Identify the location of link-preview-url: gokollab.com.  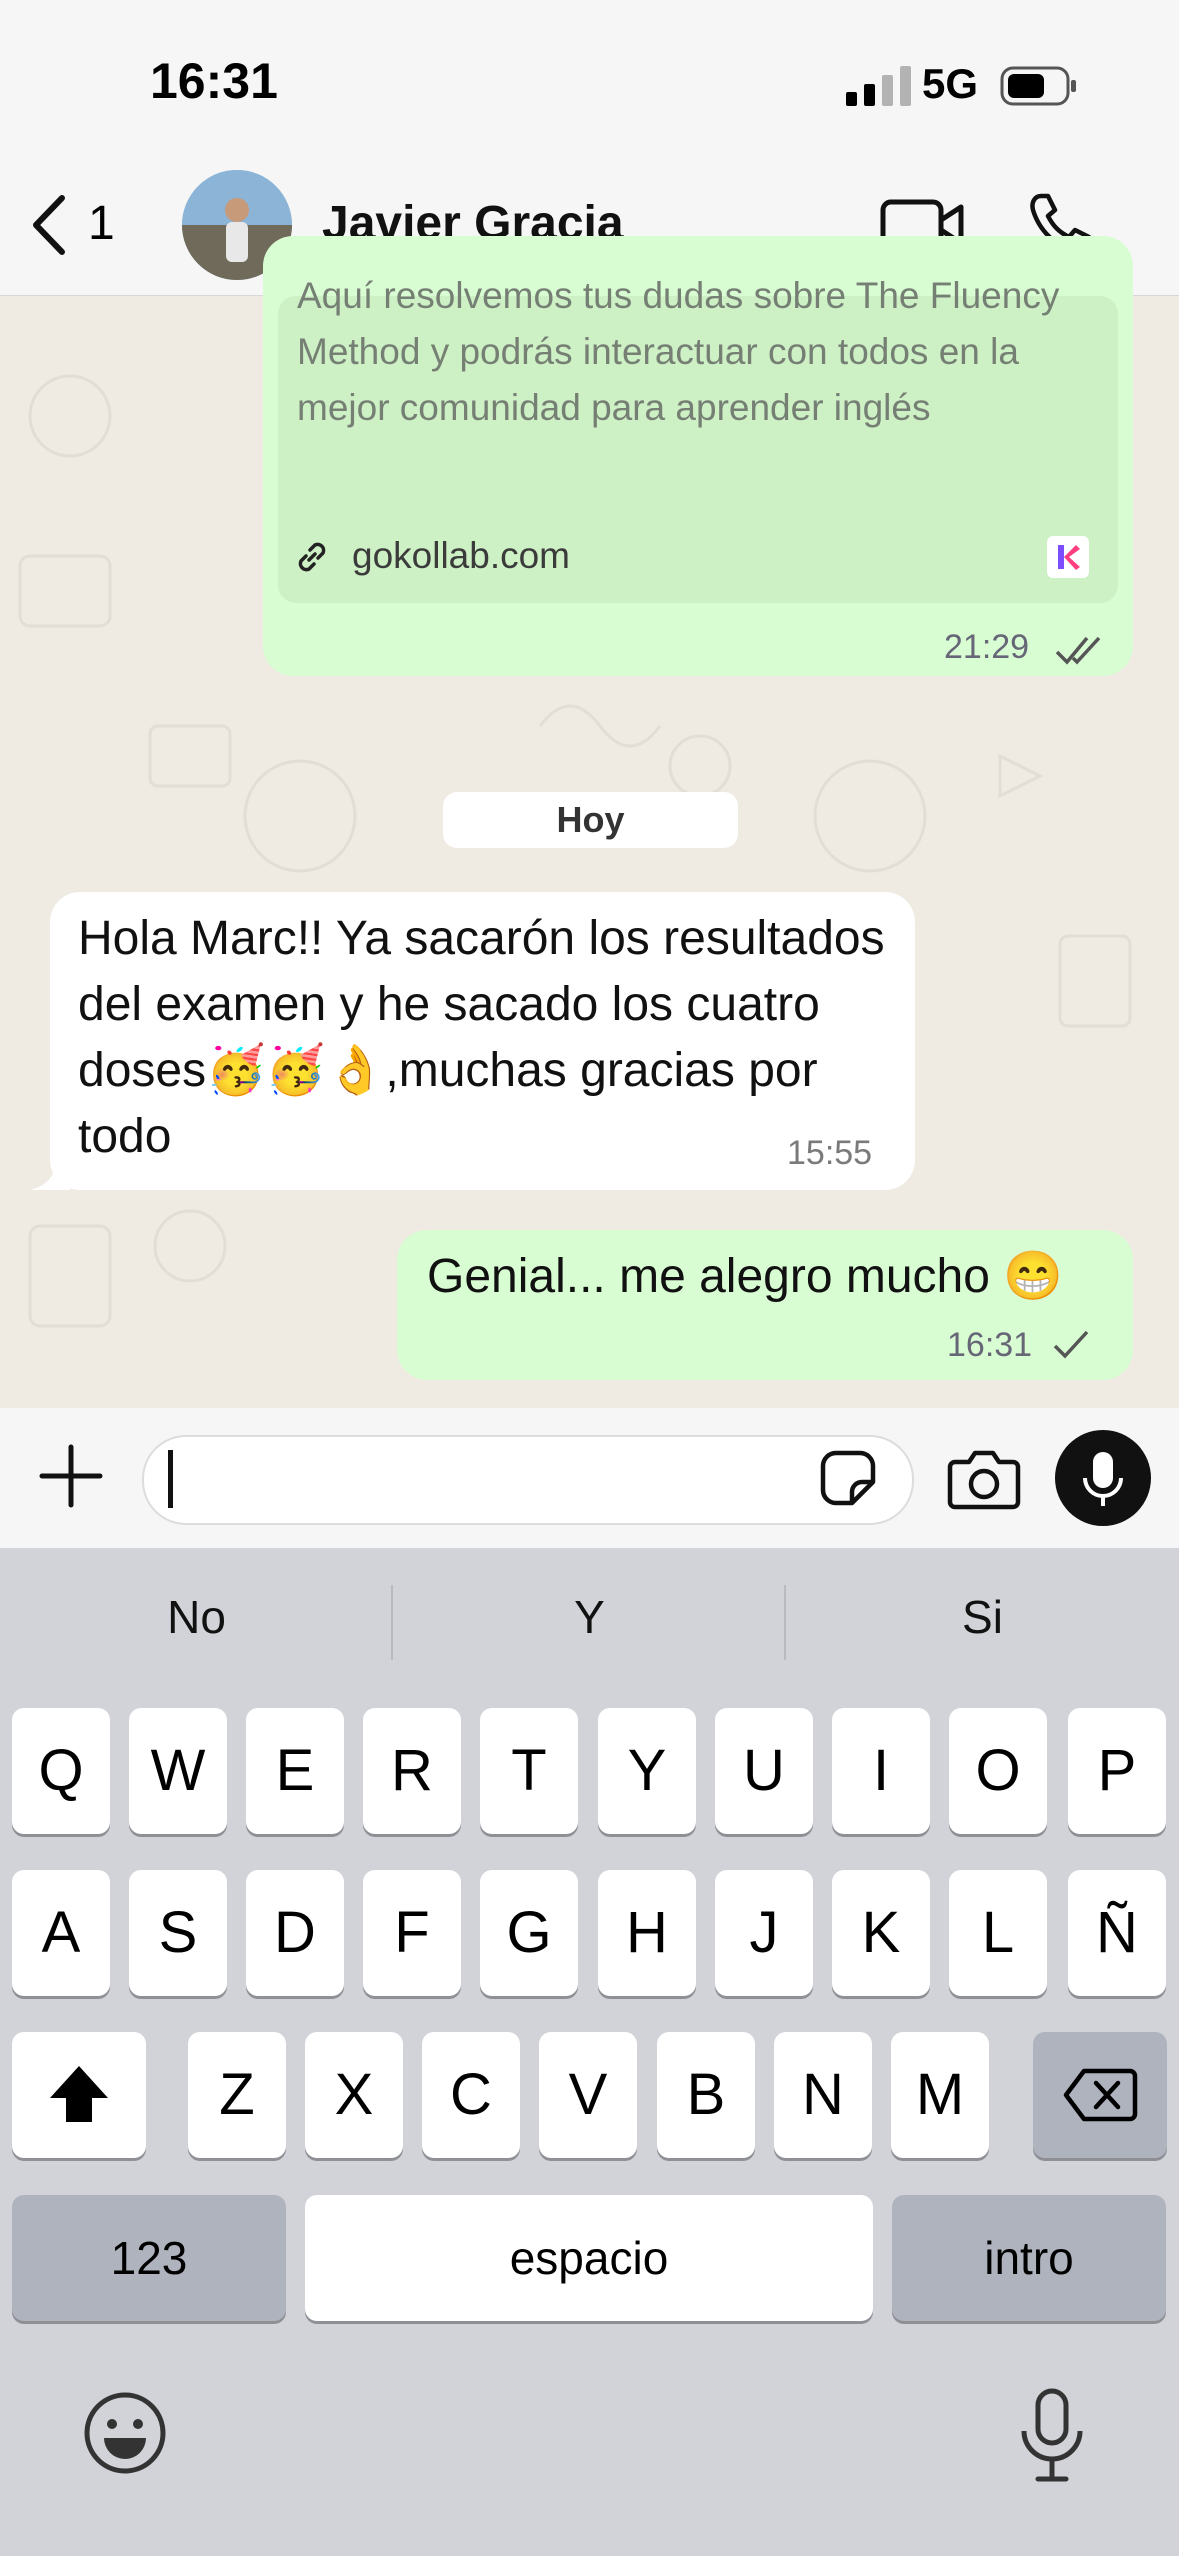
(461, 556).